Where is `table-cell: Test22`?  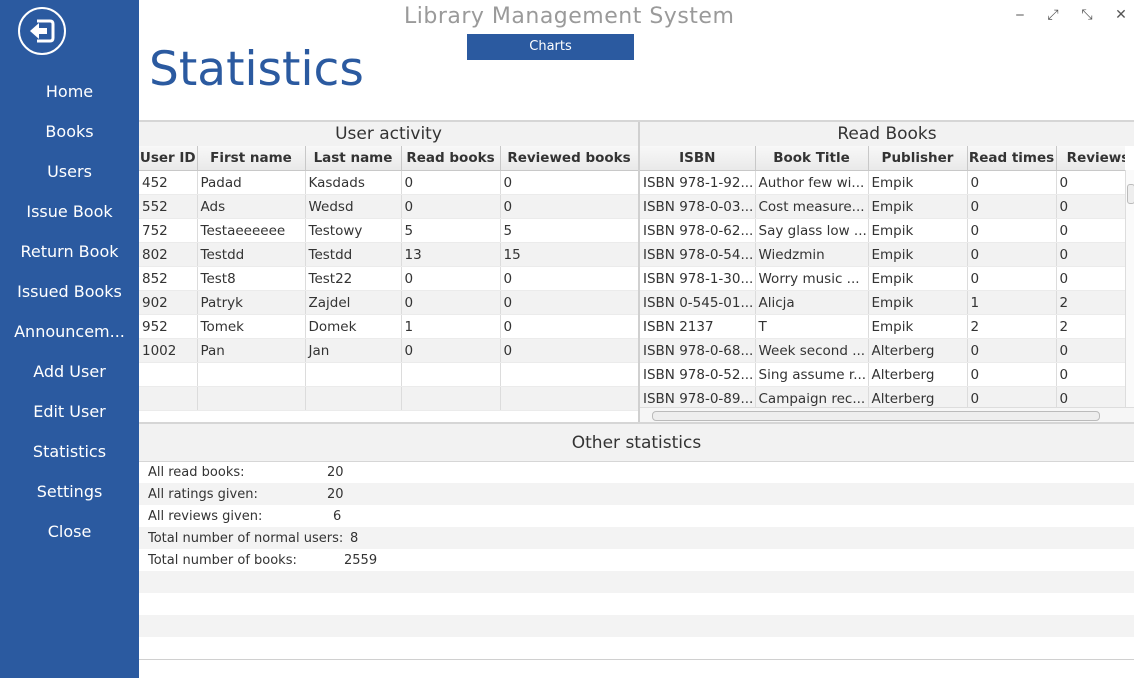
table-cell: Test22 is located at coordinates (353, 278).